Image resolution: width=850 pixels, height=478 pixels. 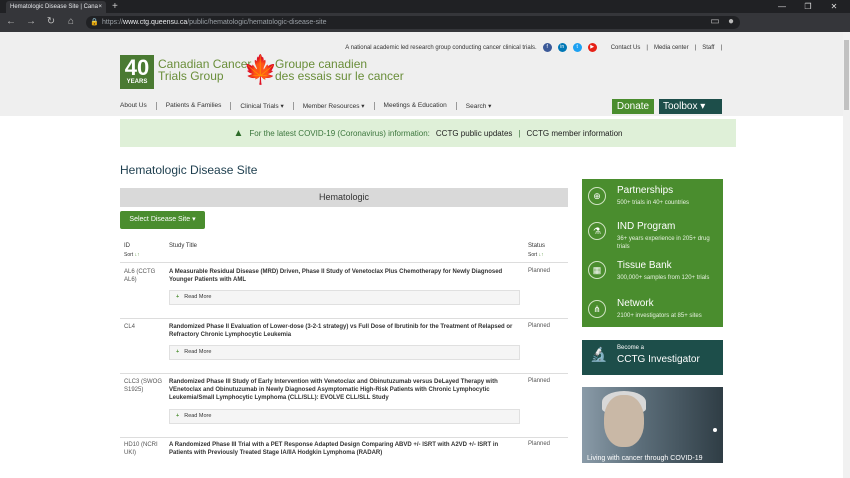 I want to click on url-host: www.ctg.queensu.ca, so click(x=155, y=22).